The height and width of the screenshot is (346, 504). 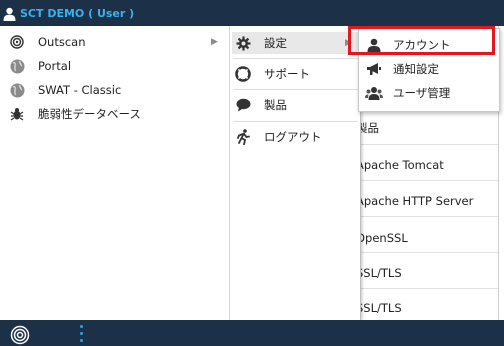 I want to click on menu-item-label: ログアウト, so click(x=293, y=137).